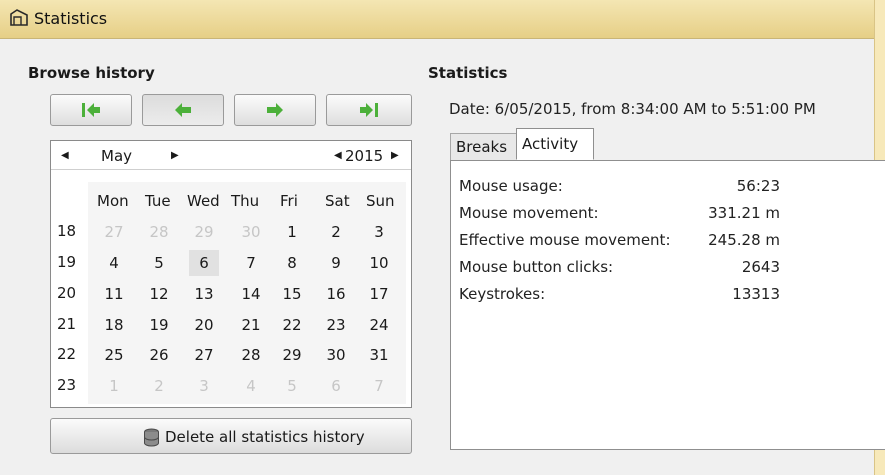  Describe the element at coordinates (91, 73) in the screenshot. I see `browse-history-heading: Browse history` at that location.